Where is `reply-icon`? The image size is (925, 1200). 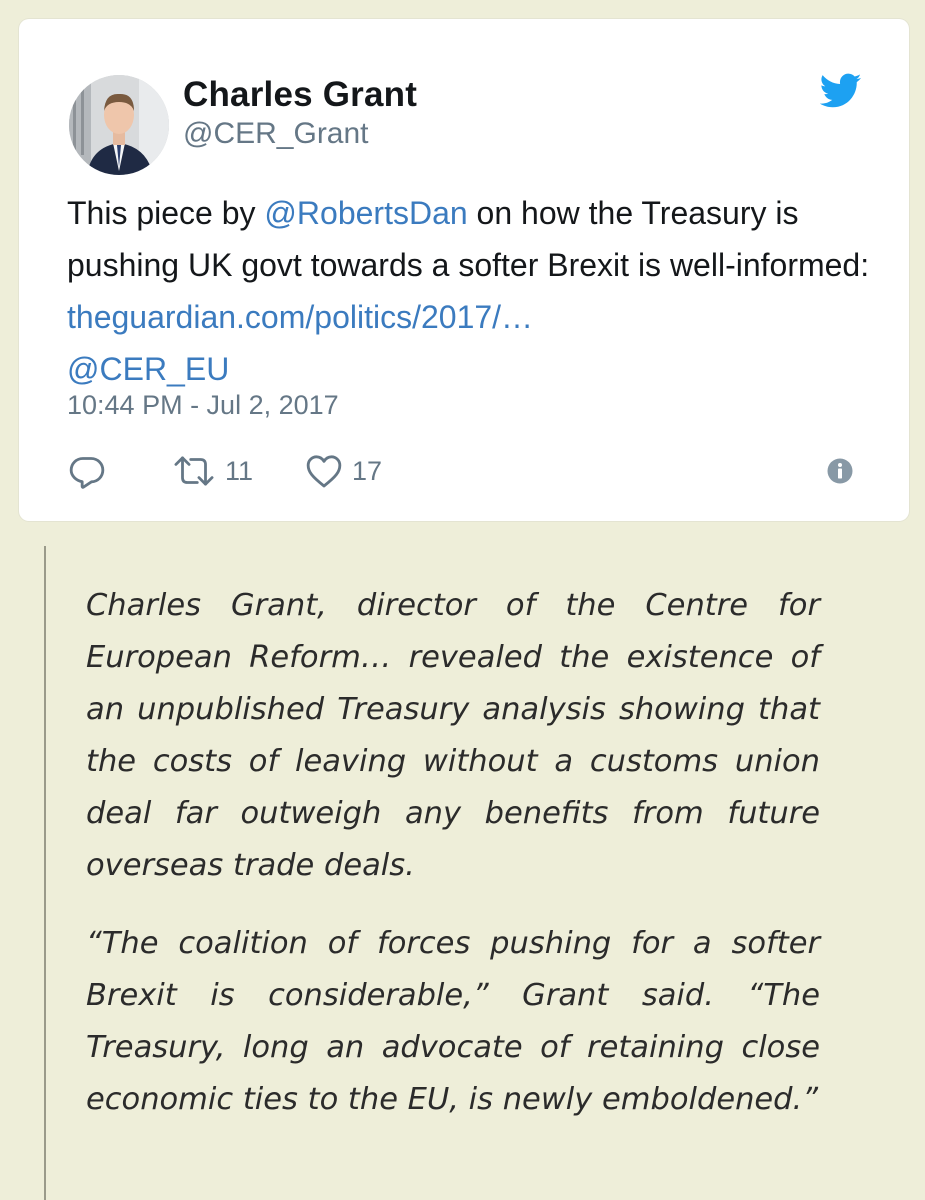
reply-icon is located at coordinates (87, 473).